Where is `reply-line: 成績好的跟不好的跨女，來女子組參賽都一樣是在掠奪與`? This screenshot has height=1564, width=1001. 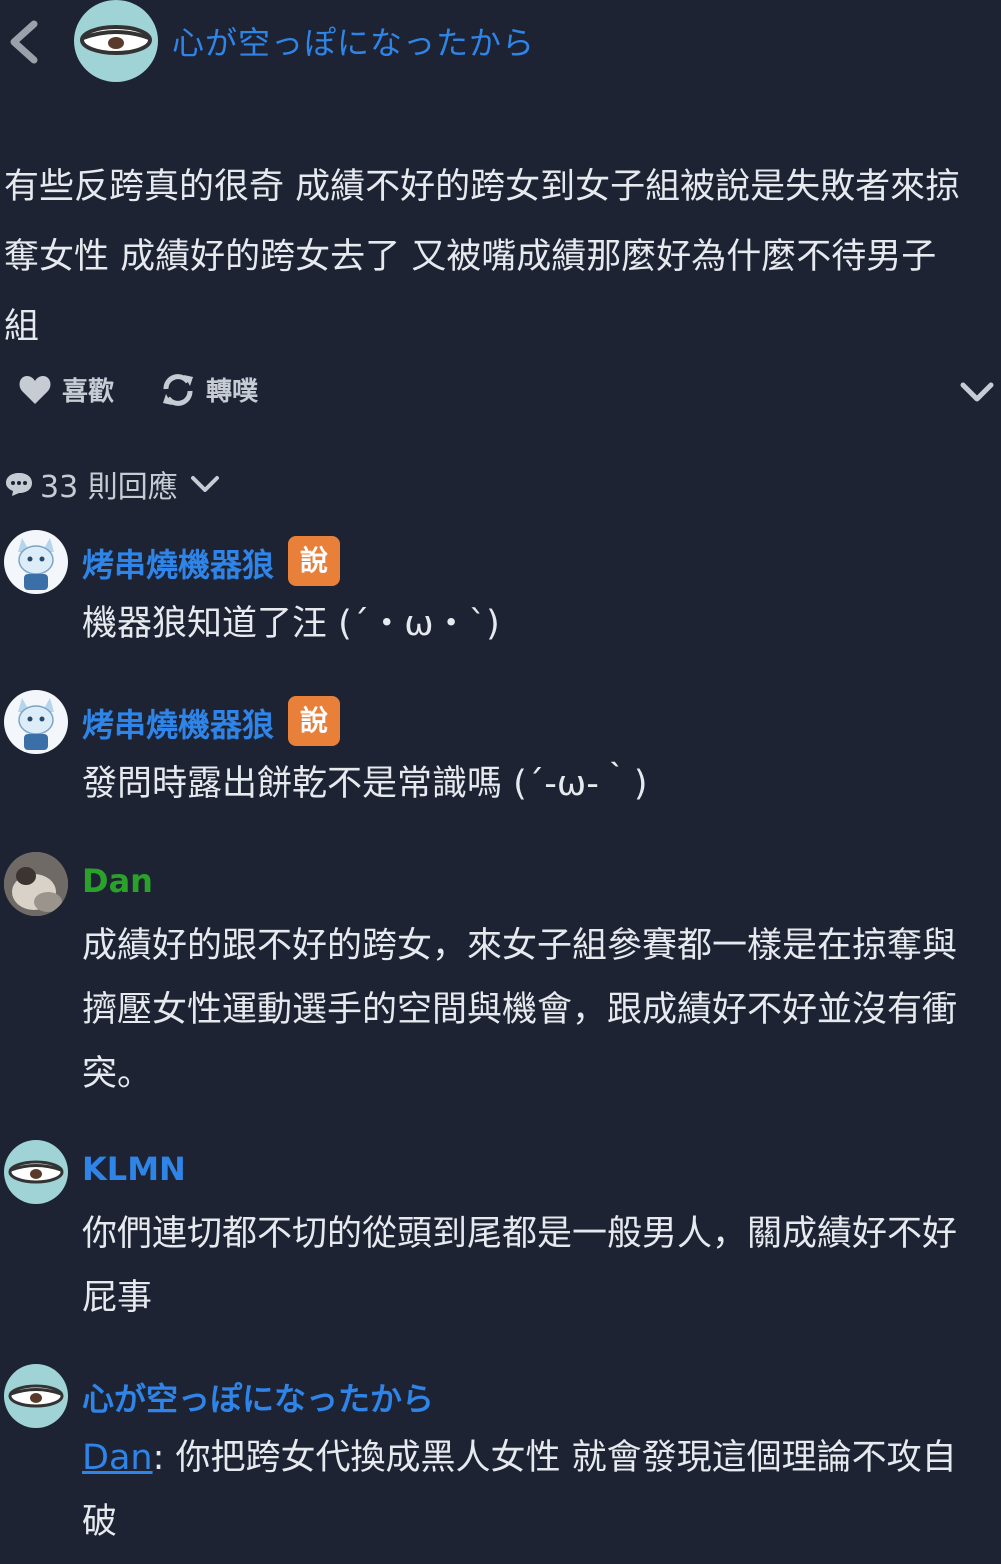 reply-line: 成績好的跟不好的跨女，來女子組參賽都一樣是在掠奪與 is located at coordinates (520, 946).